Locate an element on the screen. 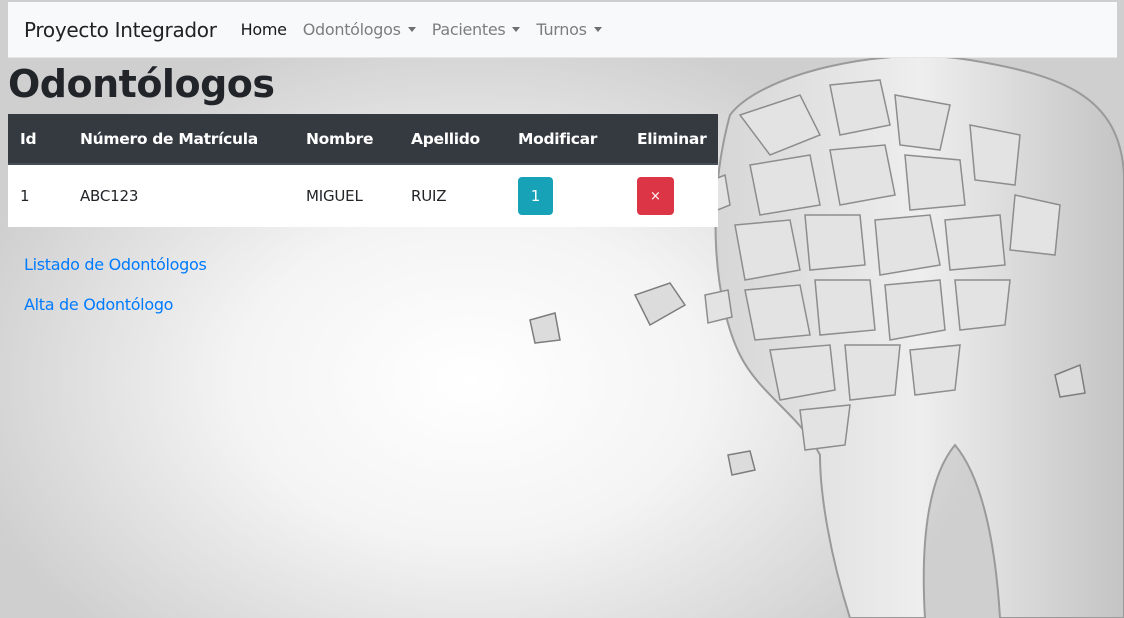 This screenshot has height=618, width=1124. column-header-apellido: Apellido is located at coordinates (452, 139).